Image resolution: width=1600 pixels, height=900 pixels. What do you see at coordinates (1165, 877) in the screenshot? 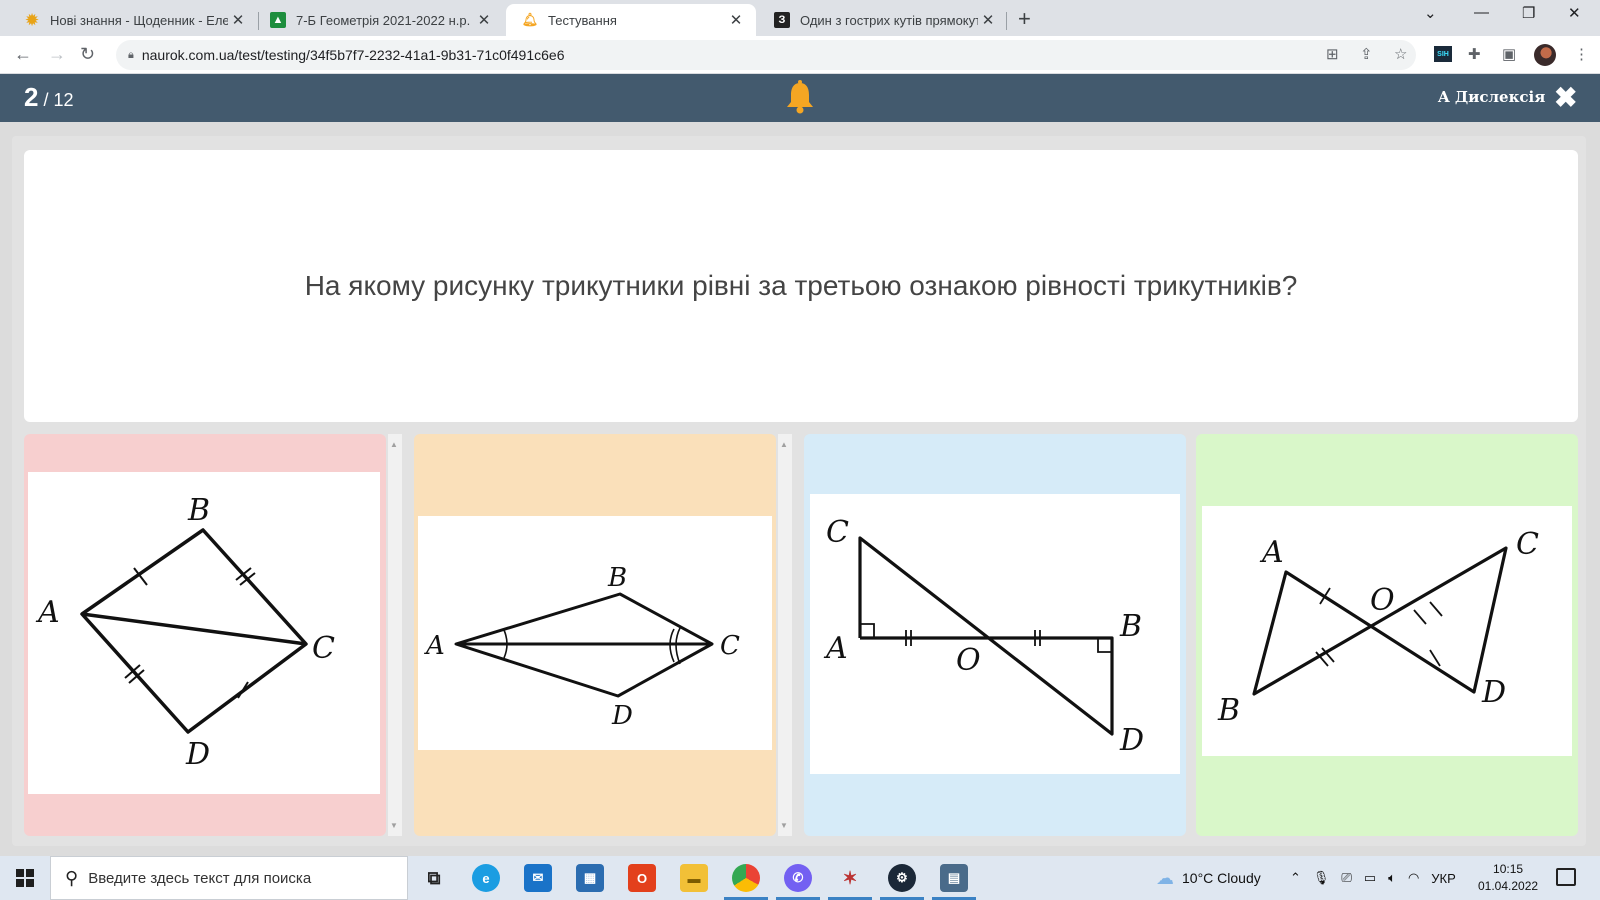
I see `cloud-icon: ☁` at bounding box center [1165, 877].